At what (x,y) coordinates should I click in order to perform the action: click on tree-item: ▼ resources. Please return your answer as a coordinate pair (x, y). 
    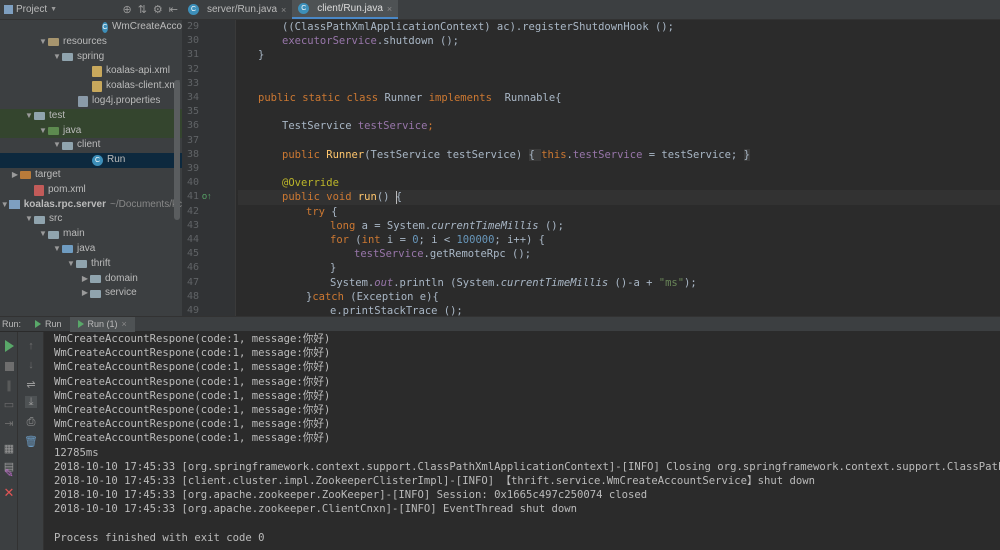
    Looking at the image, I should click on (91, 42).